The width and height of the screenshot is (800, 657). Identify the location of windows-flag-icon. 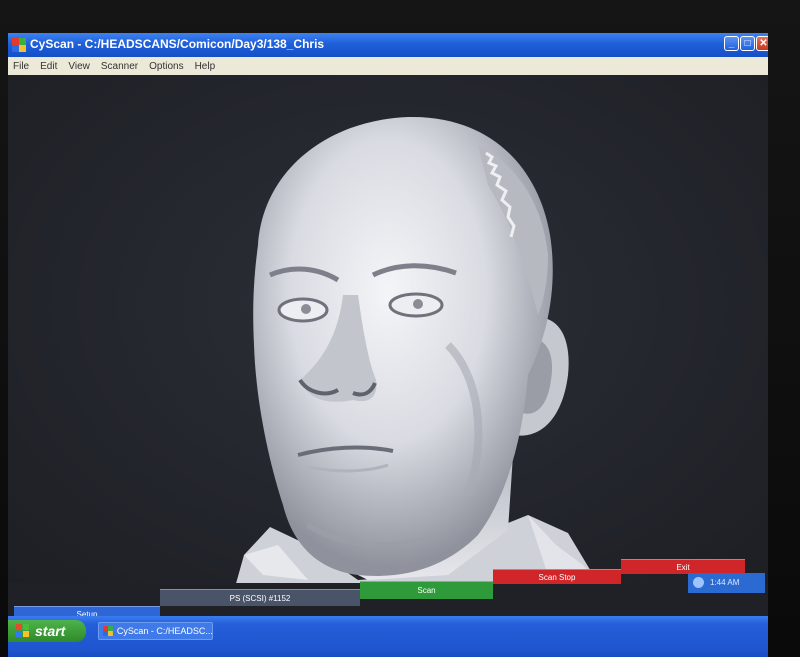
(22, 630).